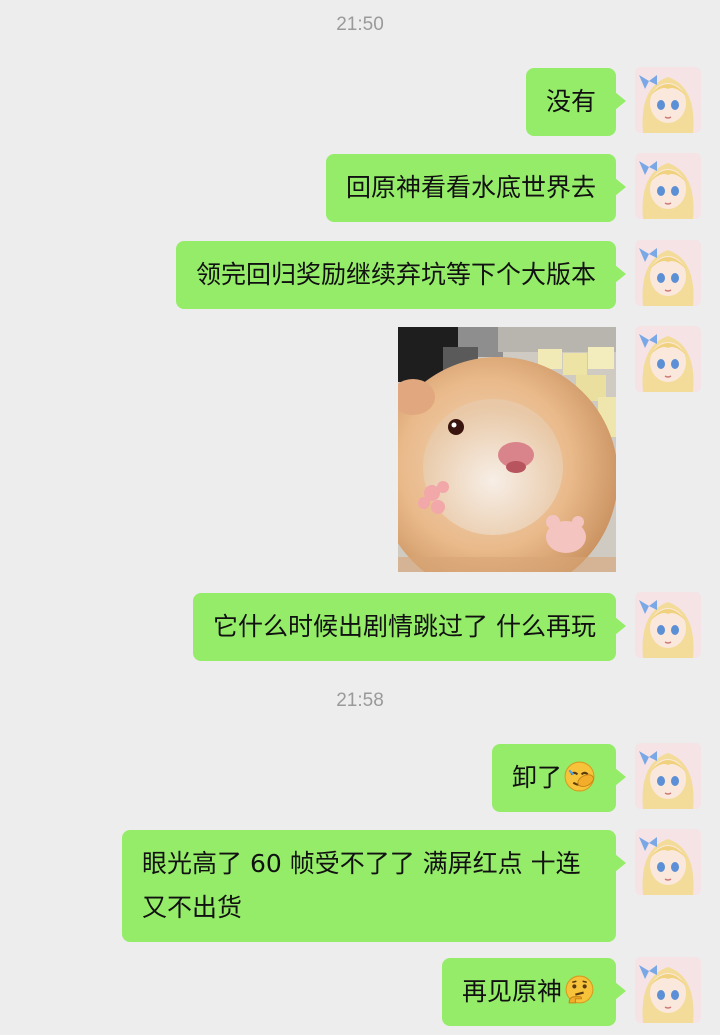  I want to click on message-bubble: 领完回归奖励继续弃坑等下个大版本, so click(401, 275).